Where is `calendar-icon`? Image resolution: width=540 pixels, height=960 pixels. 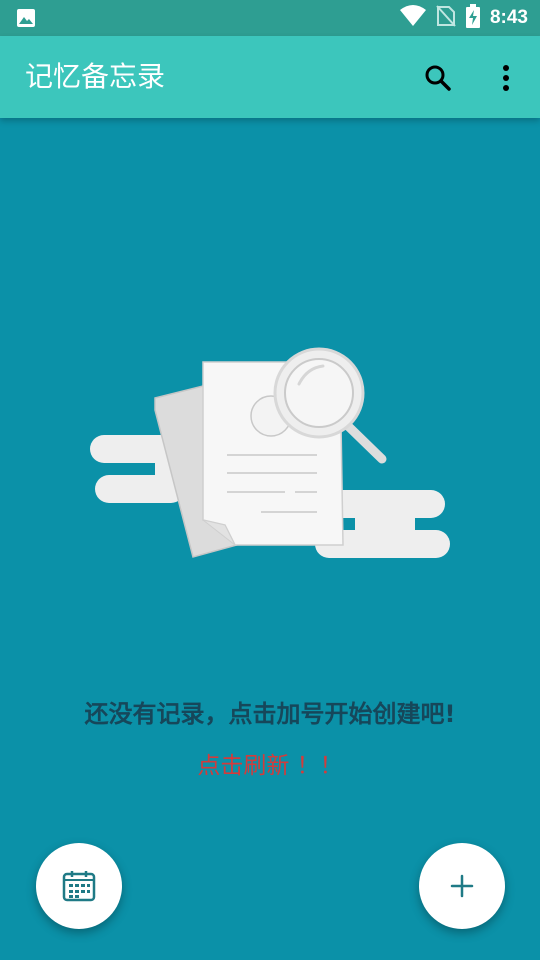 calendar-icon is located at coordinates (79, 886).